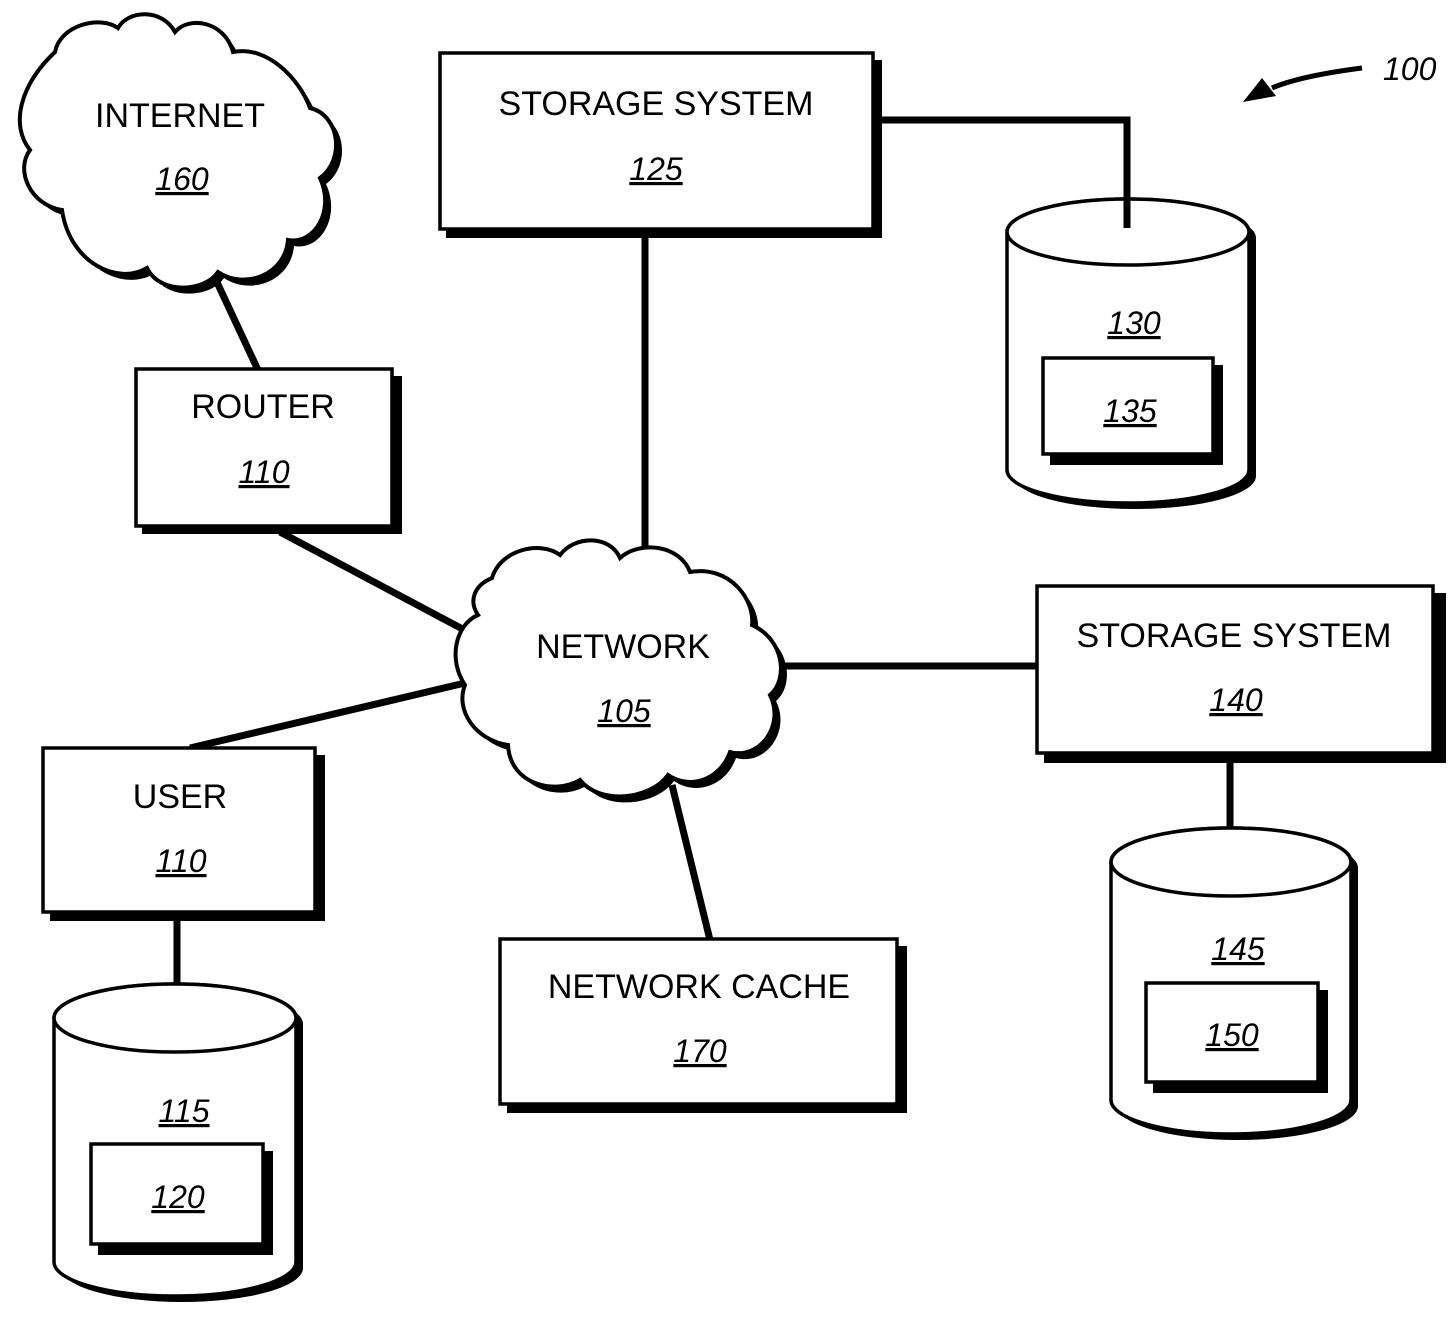  What do you see at coordinates (1259, 90) in the screenshot?
I see `figure-ref-arrowhead-icon` at bounding box center [1259, 90].